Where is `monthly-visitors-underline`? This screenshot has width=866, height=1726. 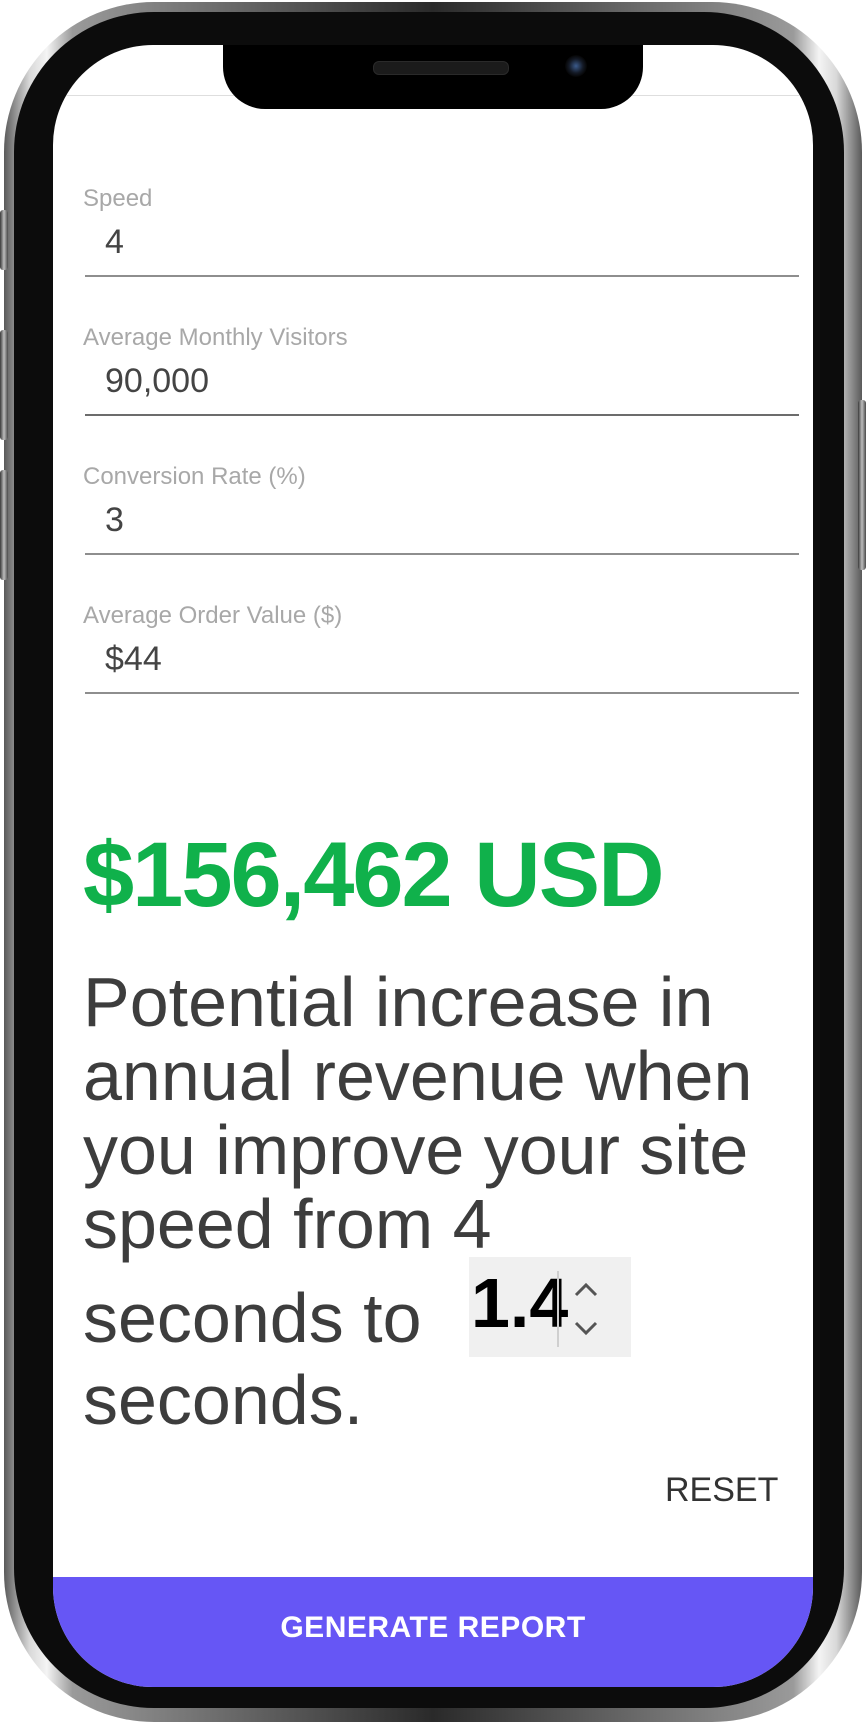
monthly-visitors-underline is located at coordinates (442, 415).